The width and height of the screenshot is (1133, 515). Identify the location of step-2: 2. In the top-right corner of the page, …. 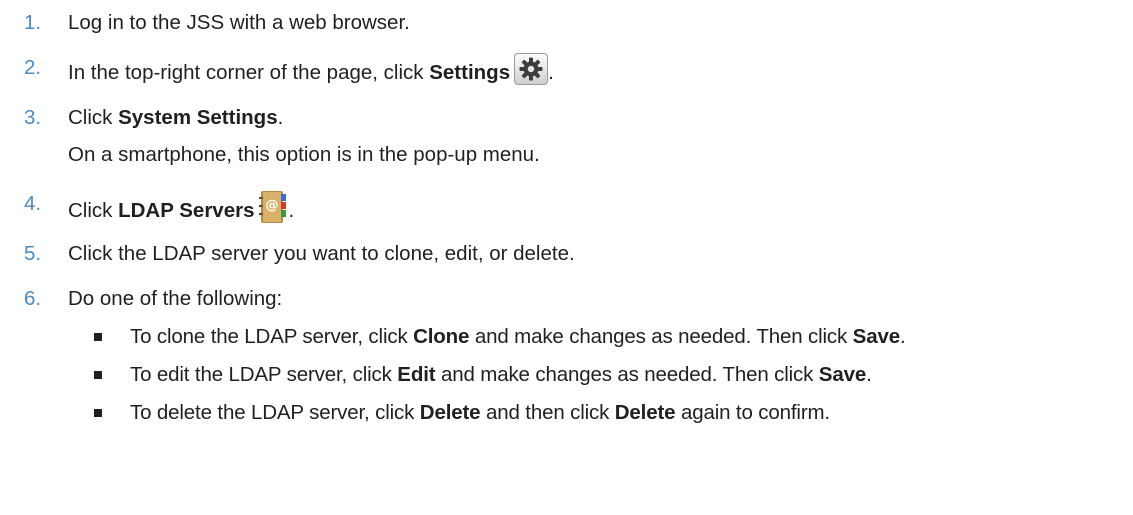
(566, 69).